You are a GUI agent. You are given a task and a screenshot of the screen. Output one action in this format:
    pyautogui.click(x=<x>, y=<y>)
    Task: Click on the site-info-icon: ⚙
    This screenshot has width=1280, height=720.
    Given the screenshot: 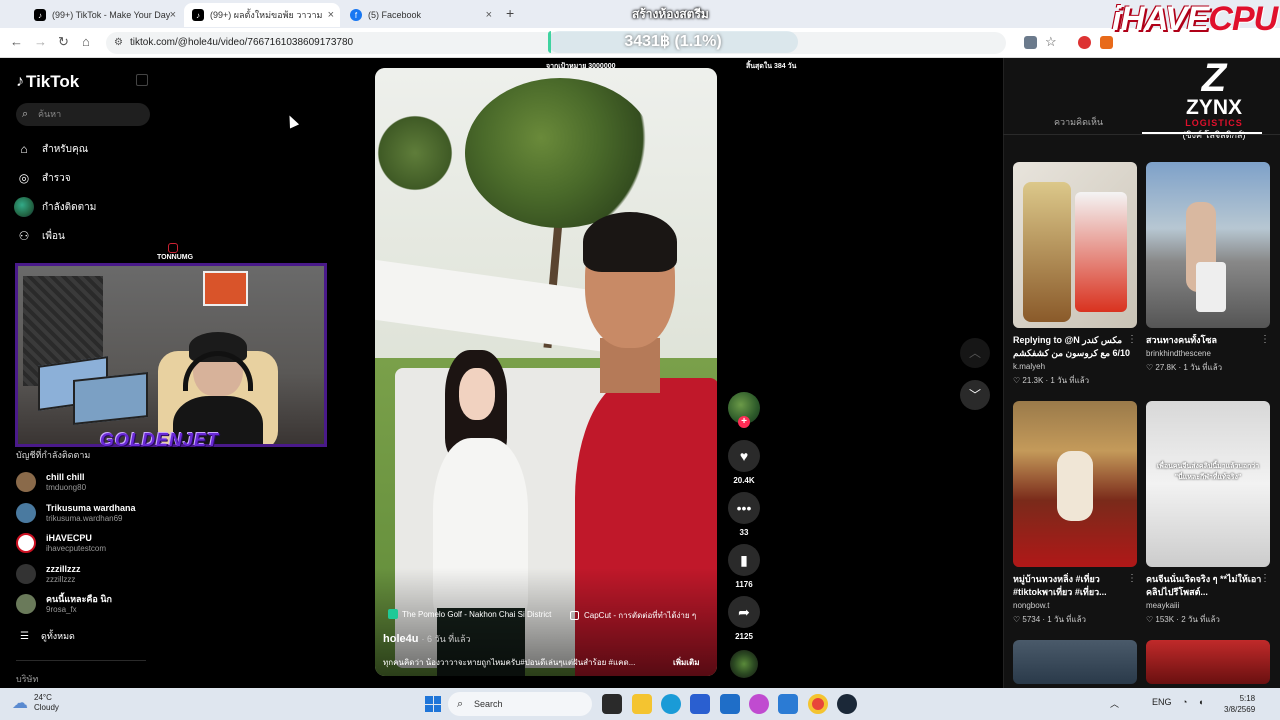 What is the action you would take?
    pyautogui.click(x=118, y=43)
    